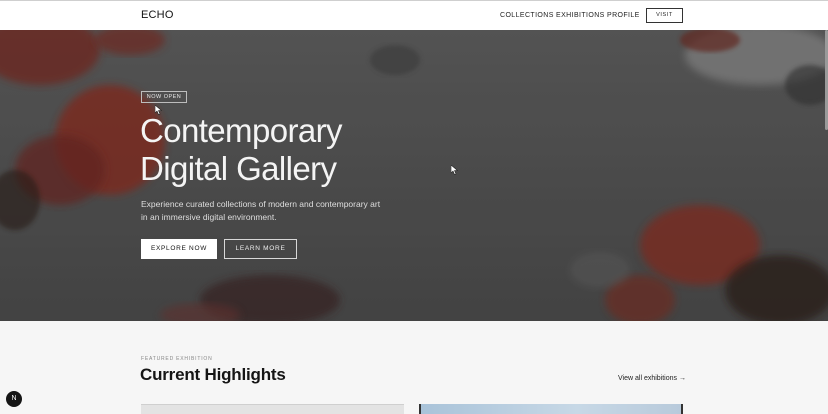 The image size is (828, 414). What do you see at coordinates (158, 110) in the screenshot?
I see `mouse-pointer-icon` at bounding box center [158, 110].